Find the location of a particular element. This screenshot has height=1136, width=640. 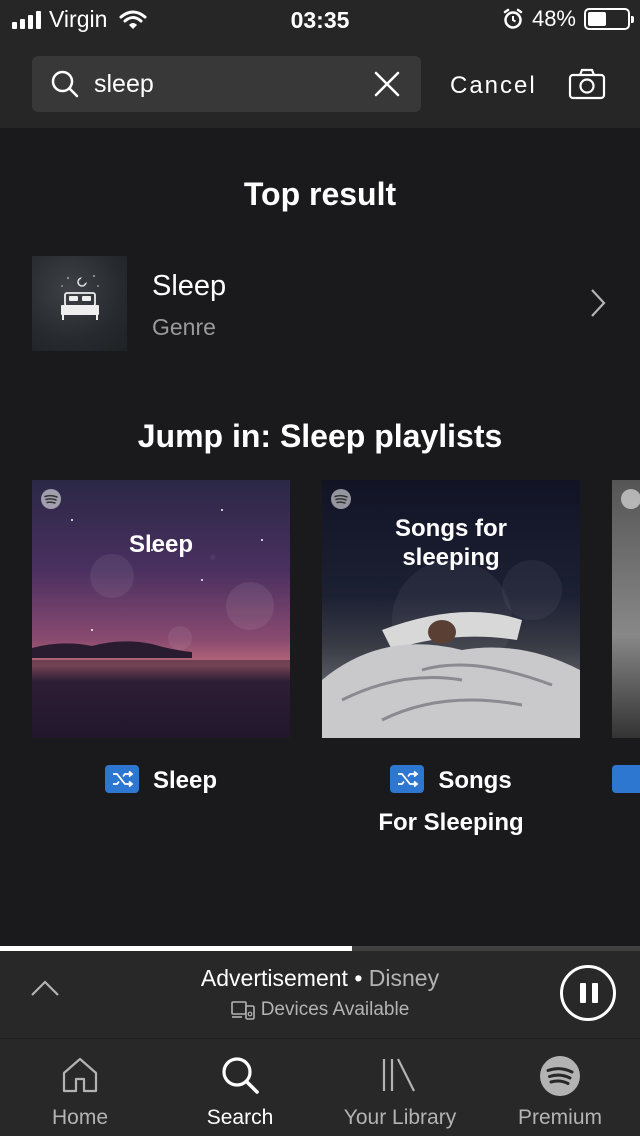

playlist-cover-title-line1: Songs for is located at coordinates (451, 528).